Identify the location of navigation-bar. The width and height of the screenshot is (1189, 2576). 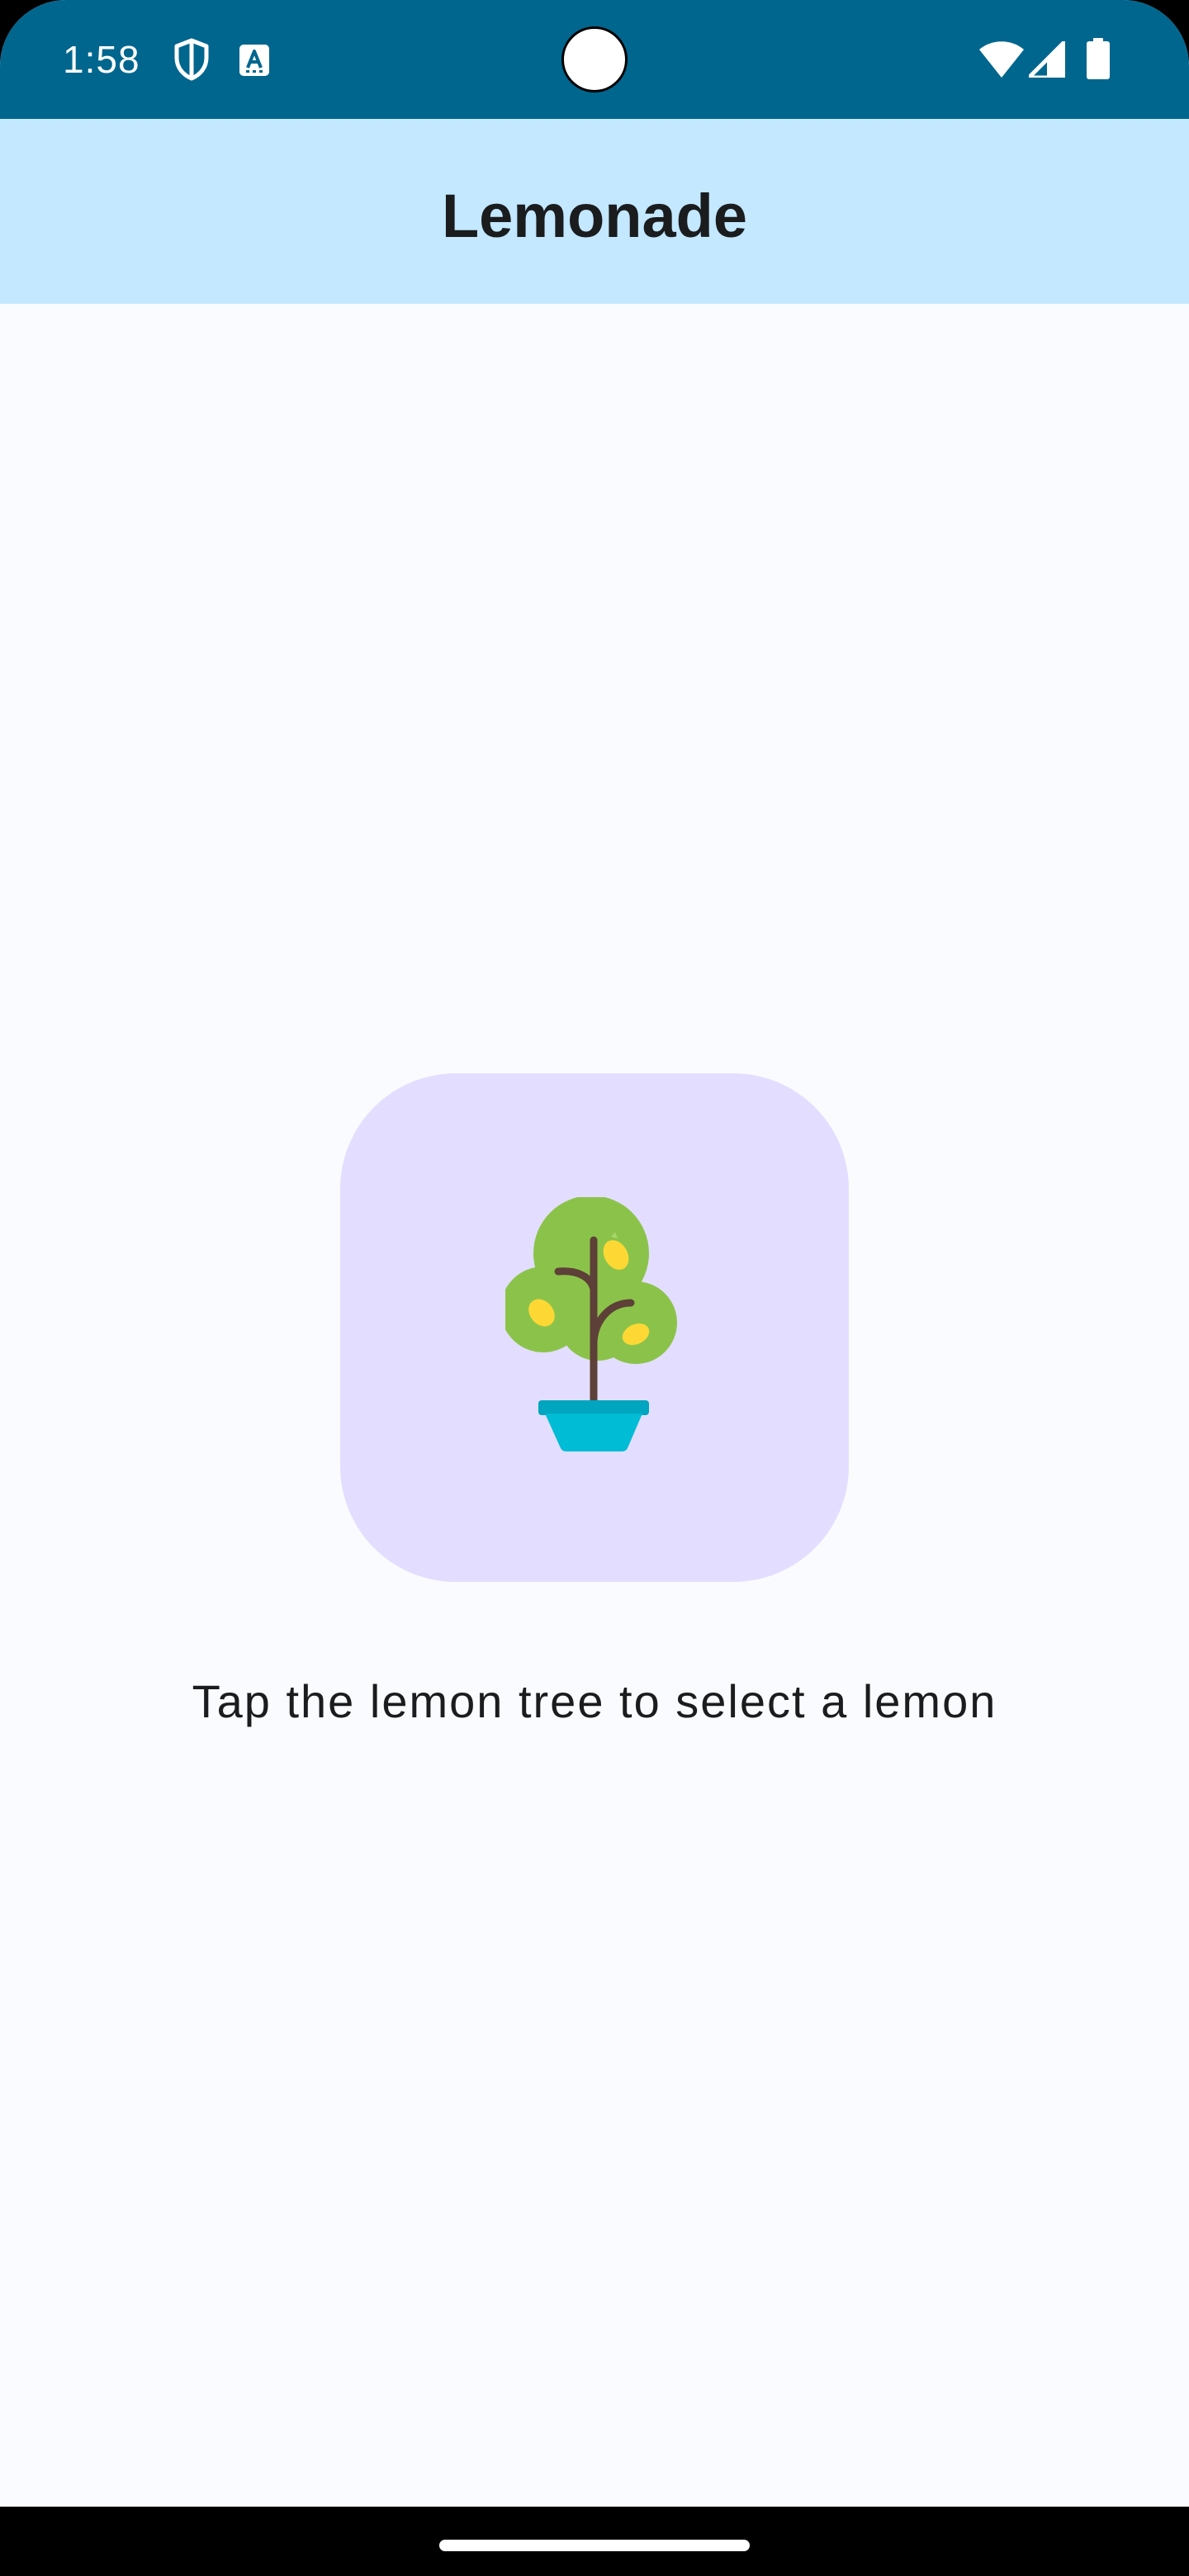
(594, 2541).